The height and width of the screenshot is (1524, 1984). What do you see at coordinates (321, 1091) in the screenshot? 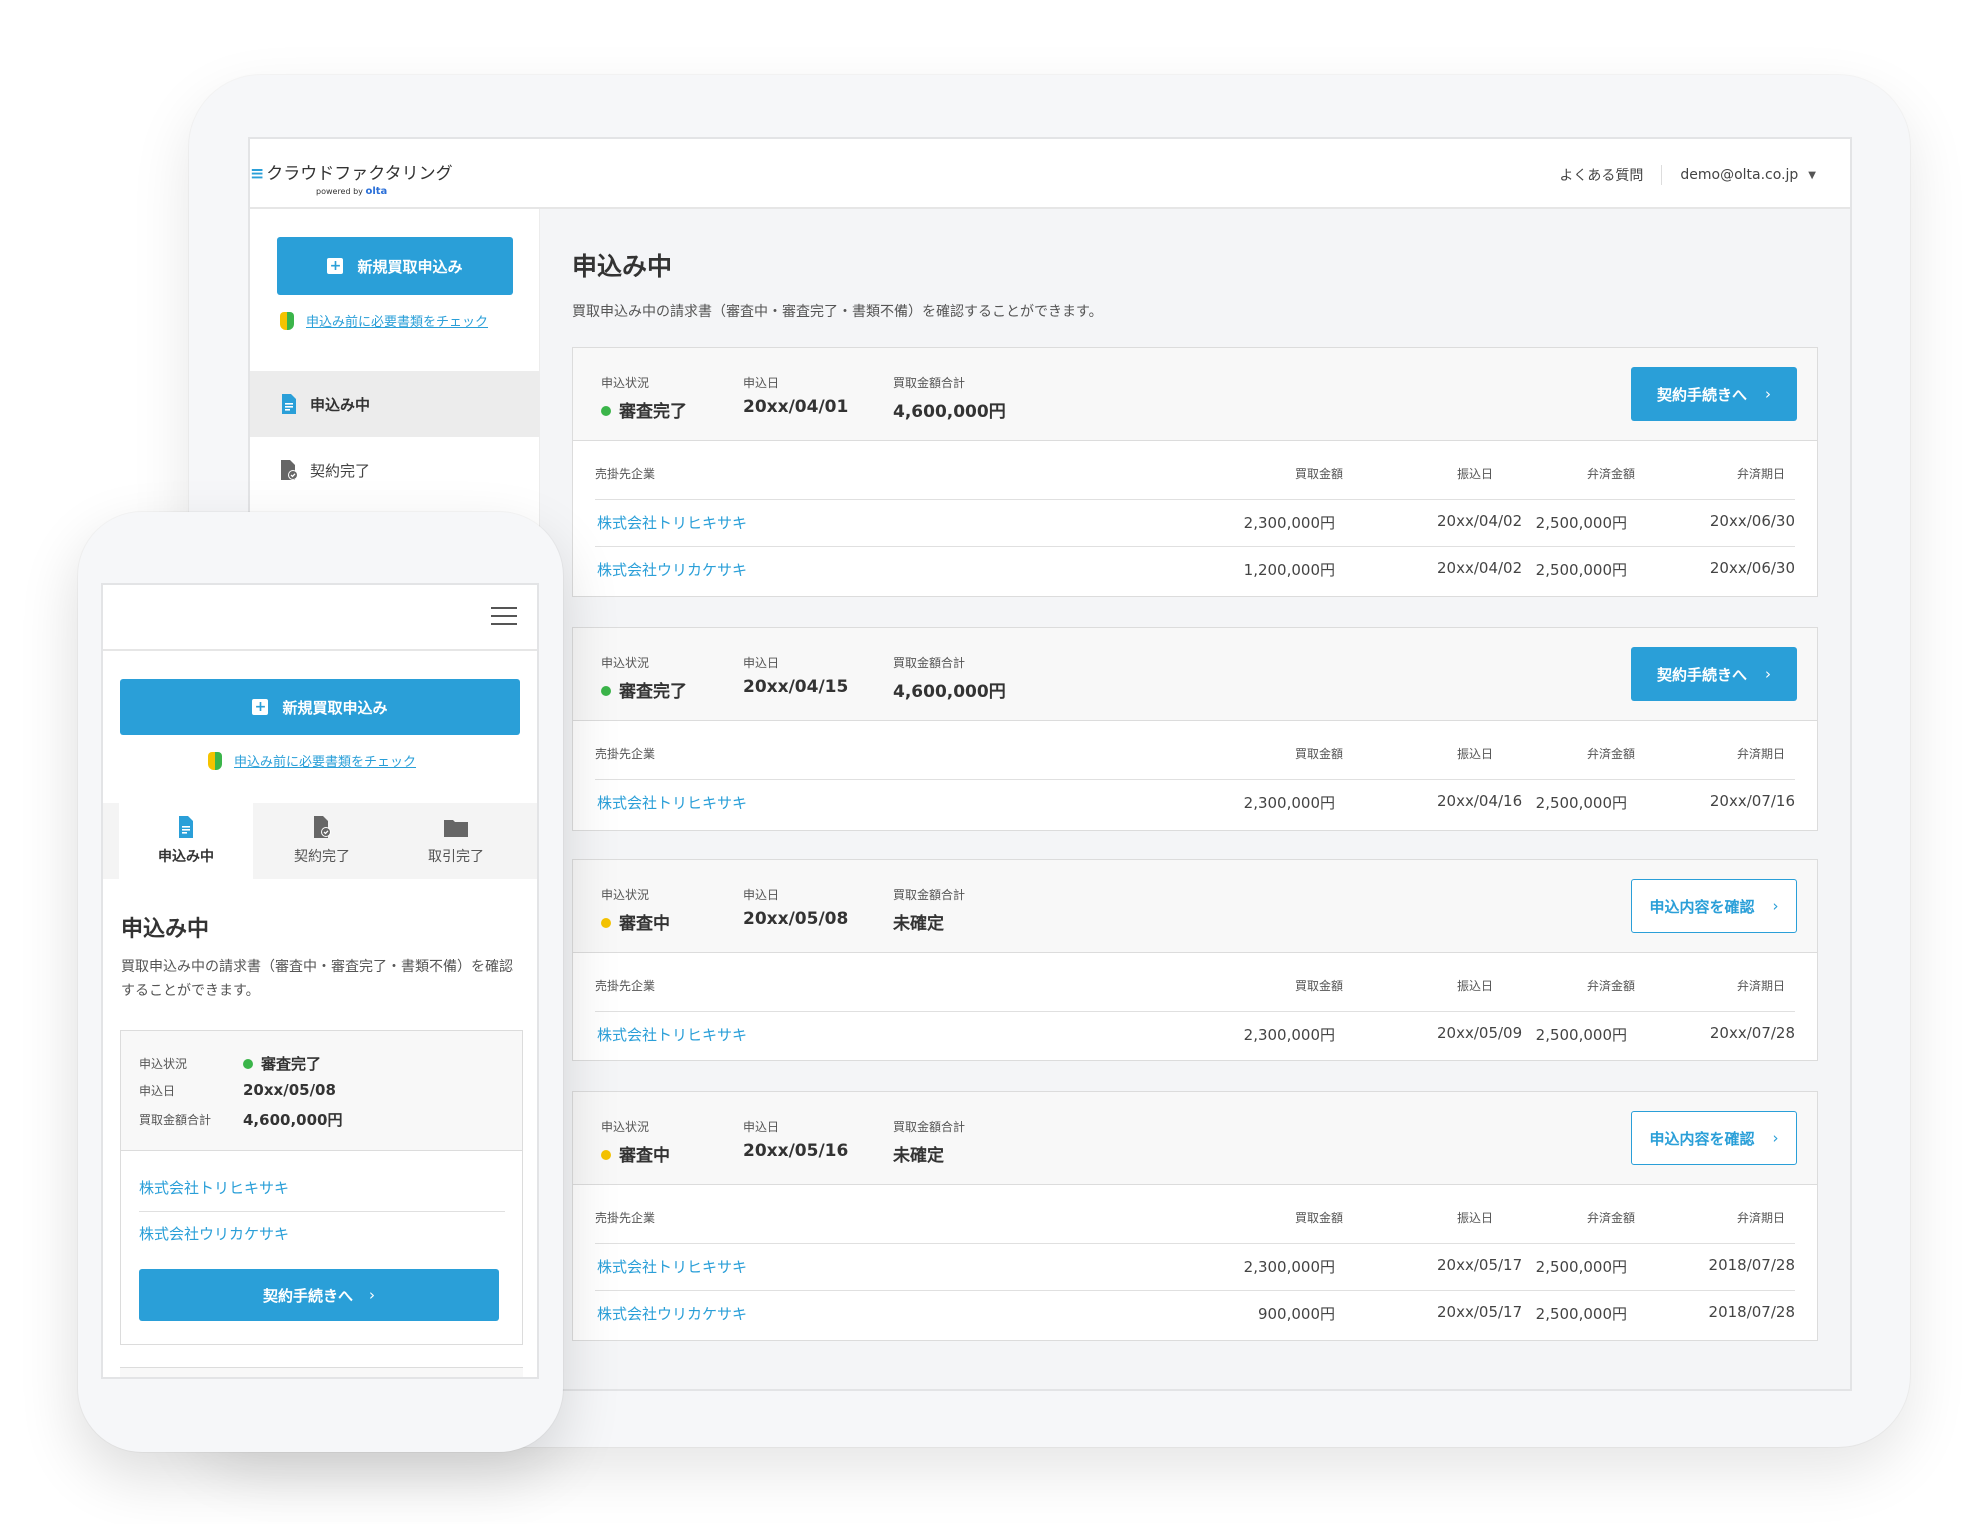
I see `mobile-card-header: 申込状況 審査完了 申込日 20xx/05/08 買取金額合計 4,600,000円` at bounding box center [321, 1091].